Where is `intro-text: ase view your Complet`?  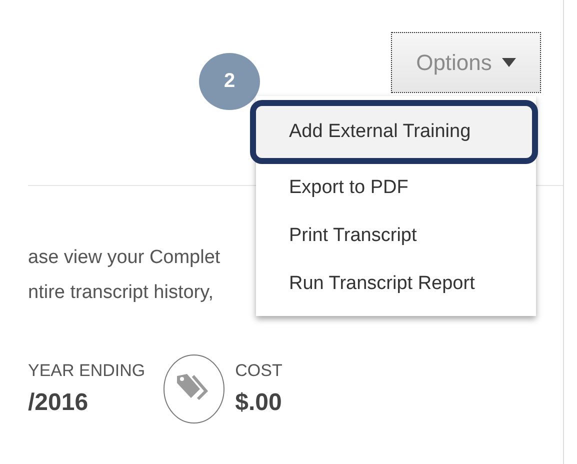 intro-text: ase view your Complet is located at coordinates (124, 258).